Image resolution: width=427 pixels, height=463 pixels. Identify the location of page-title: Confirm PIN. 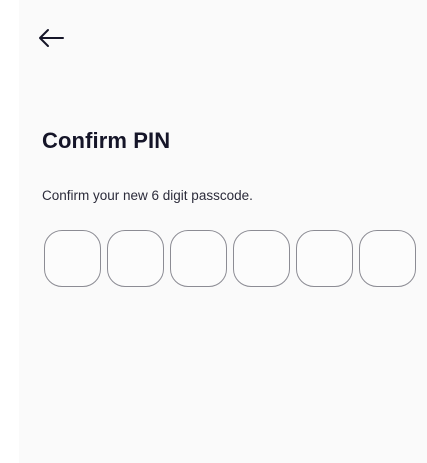
(106, 140).